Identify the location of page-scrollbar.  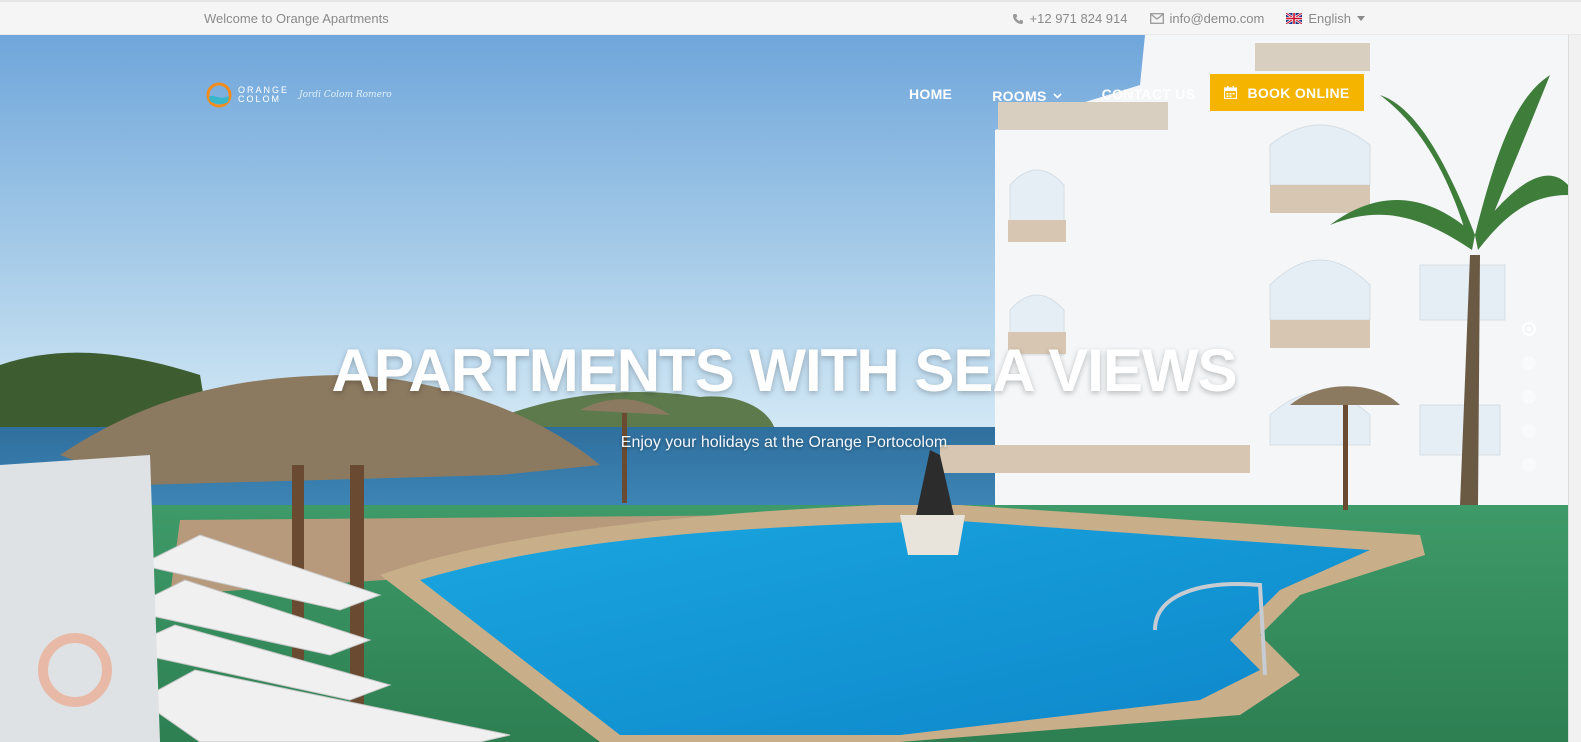
(1574, 388).